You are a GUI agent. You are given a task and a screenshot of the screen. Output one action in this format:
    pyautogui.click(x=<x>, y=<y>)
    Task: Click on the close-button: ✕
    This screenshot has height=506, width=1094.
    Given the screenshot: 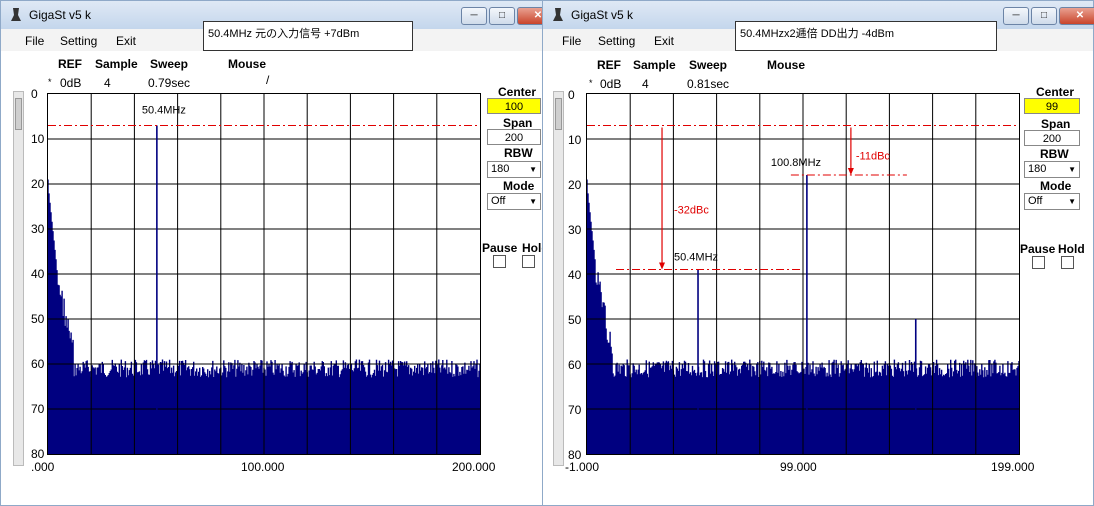 What is the action you would take?
    pyautogui.click(x=1076, y=16)
    